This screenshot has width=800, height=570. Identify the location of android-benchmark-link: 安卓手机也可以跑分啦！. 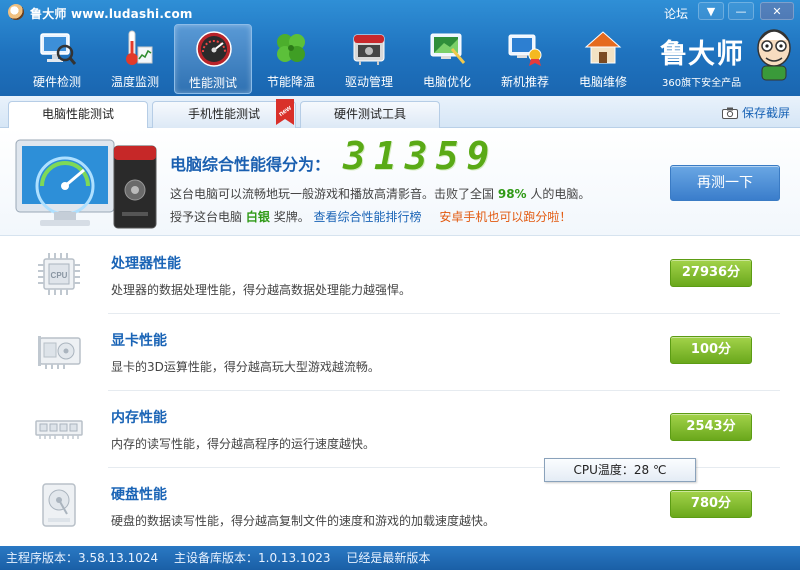
(505, 217).